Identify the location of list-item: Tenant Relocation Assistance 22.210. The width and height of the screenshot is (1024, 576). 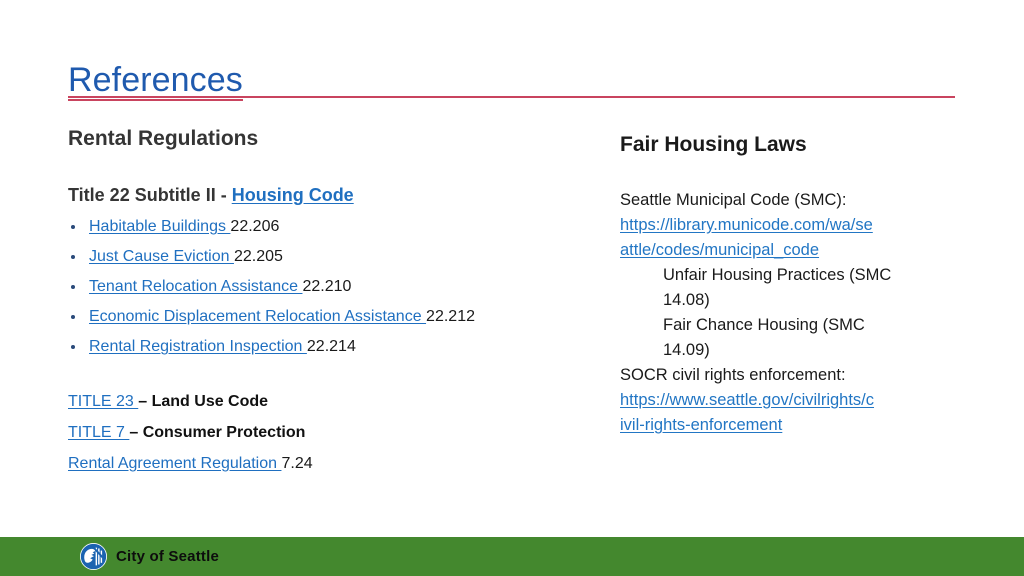
(328, 287).